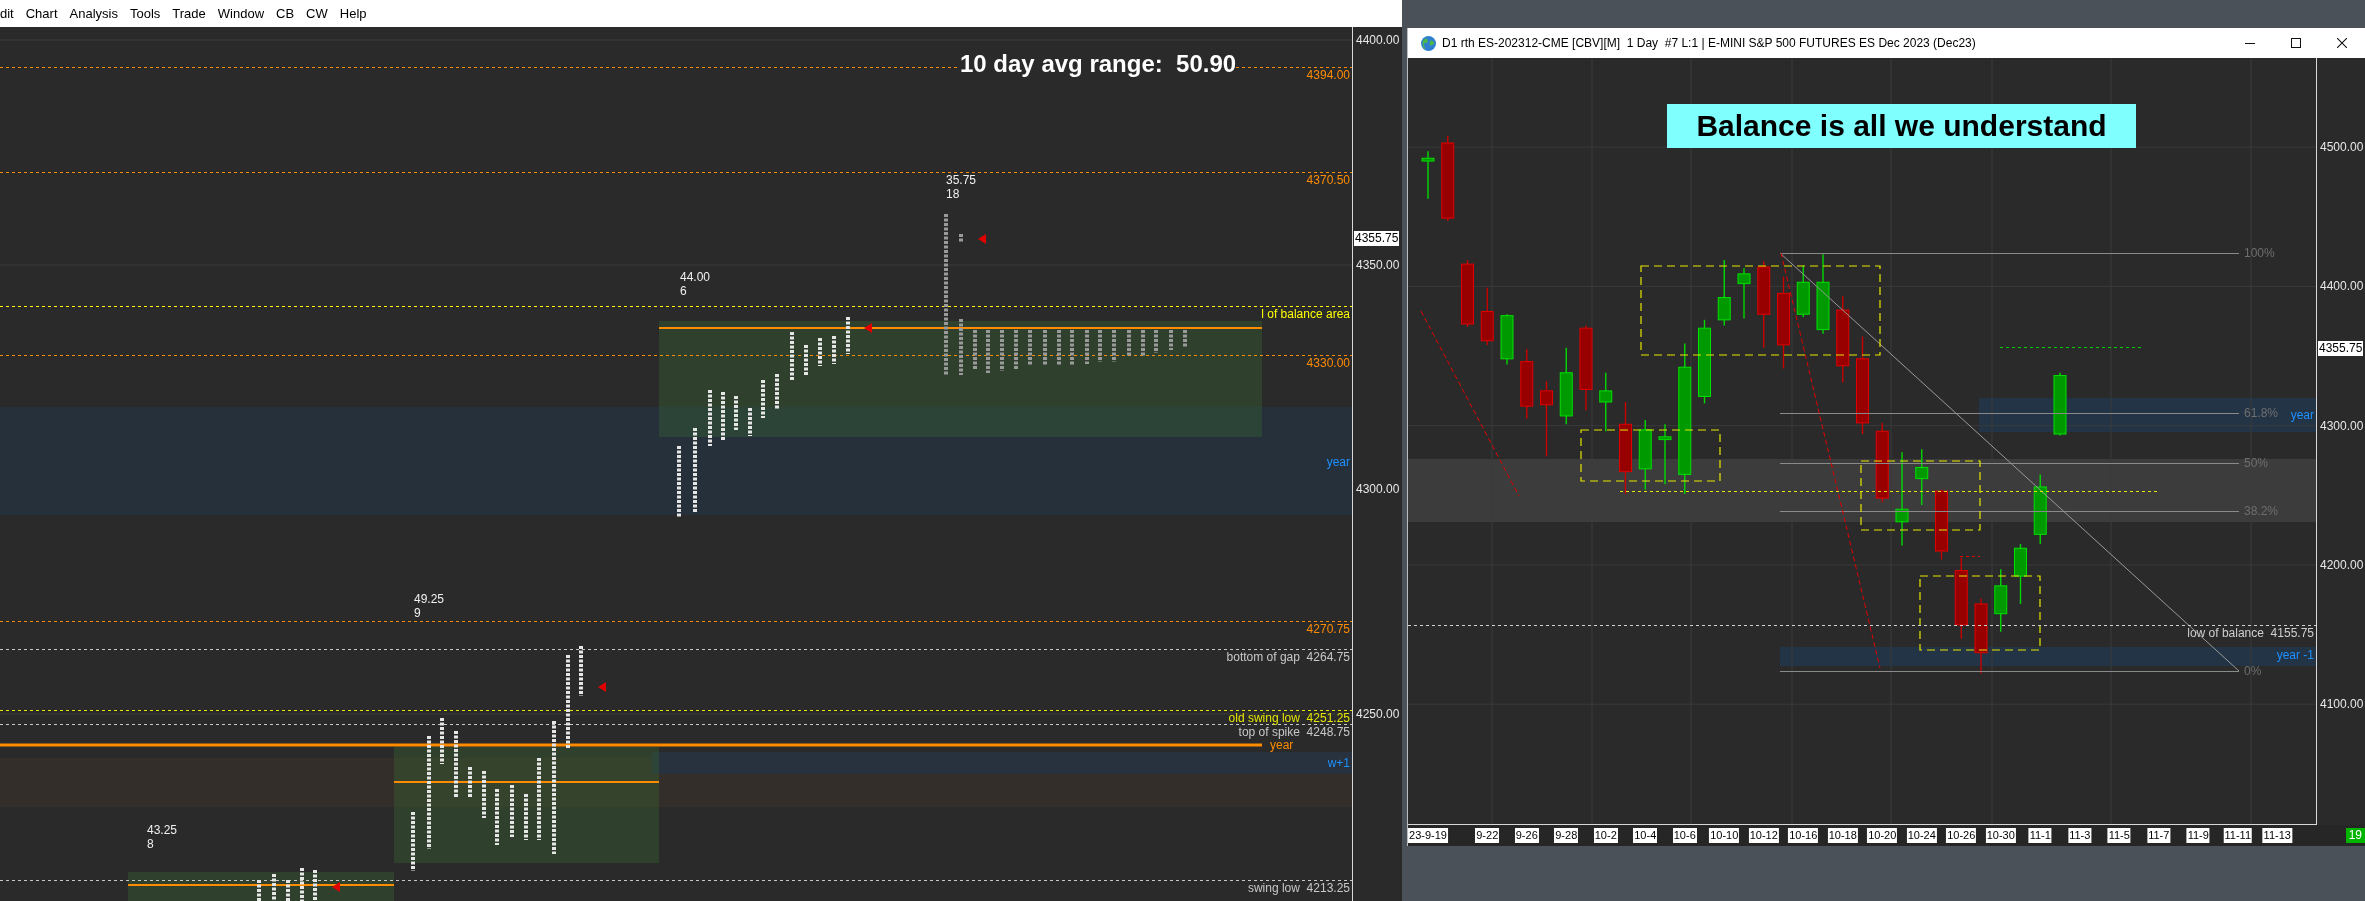 This screenshot has height=901, width=2365. What do you see at coordinates (1970, 556) in the screenshot?
I see `dashed-level-line` at bounding box center [1970, 556].